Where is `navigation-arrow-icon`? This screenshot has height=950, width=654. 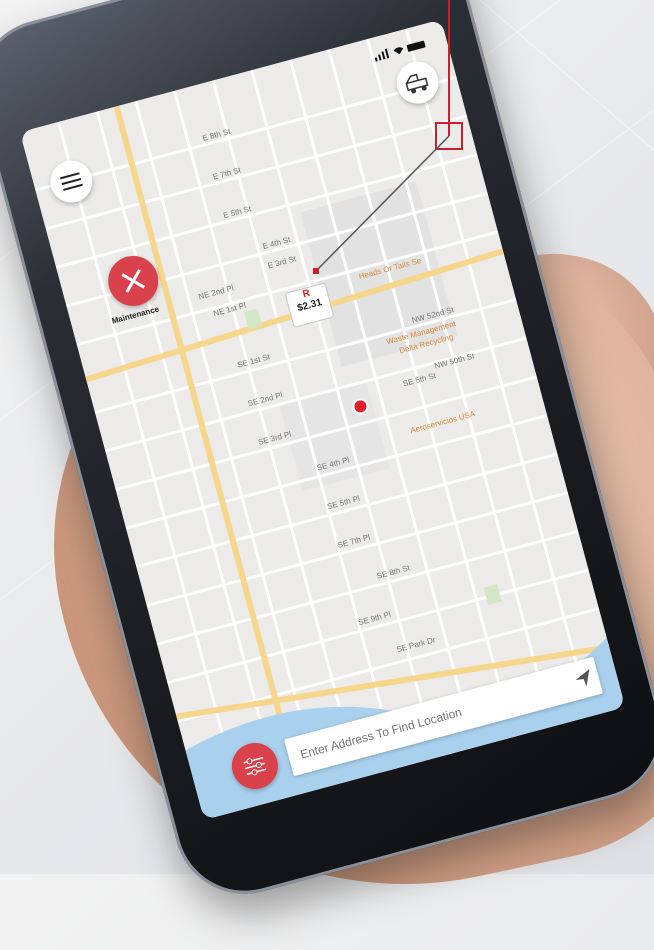 navigation-arrow-icon is located at coordinates (582, 678).